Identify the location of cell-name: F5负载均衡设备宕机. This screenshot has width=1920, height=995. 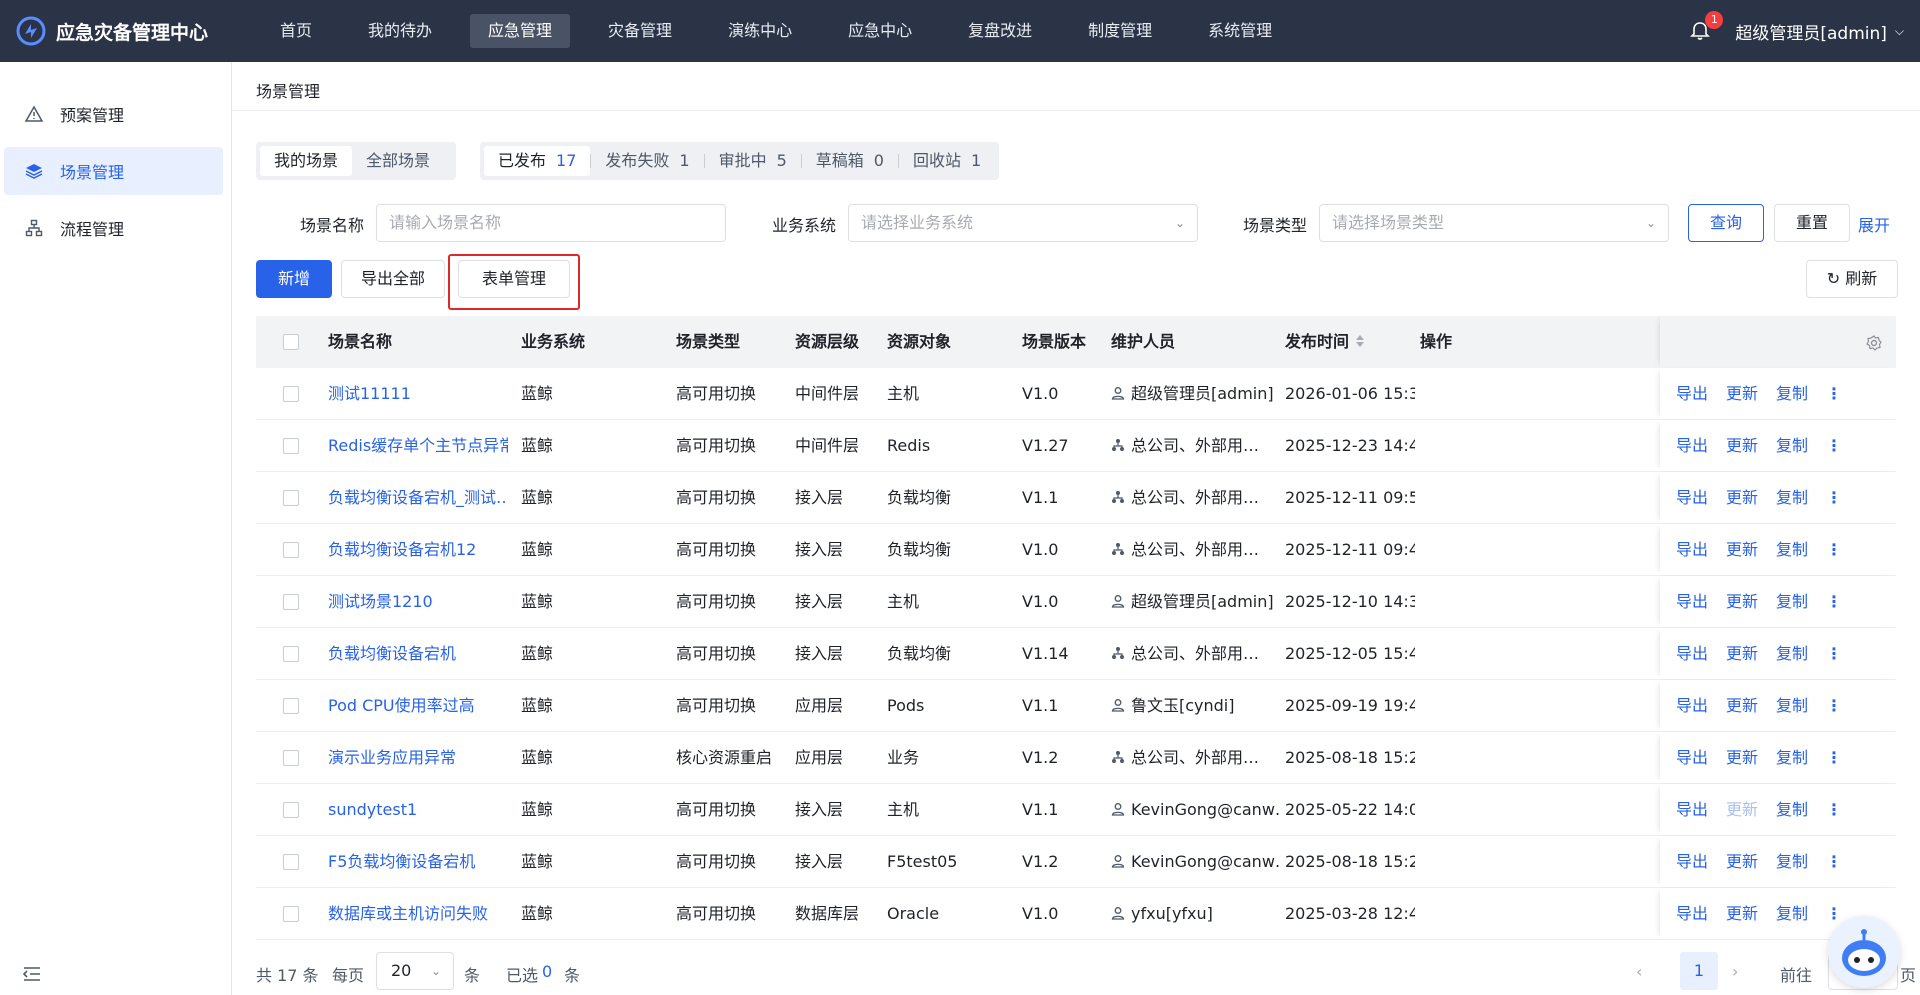
(418, 862).